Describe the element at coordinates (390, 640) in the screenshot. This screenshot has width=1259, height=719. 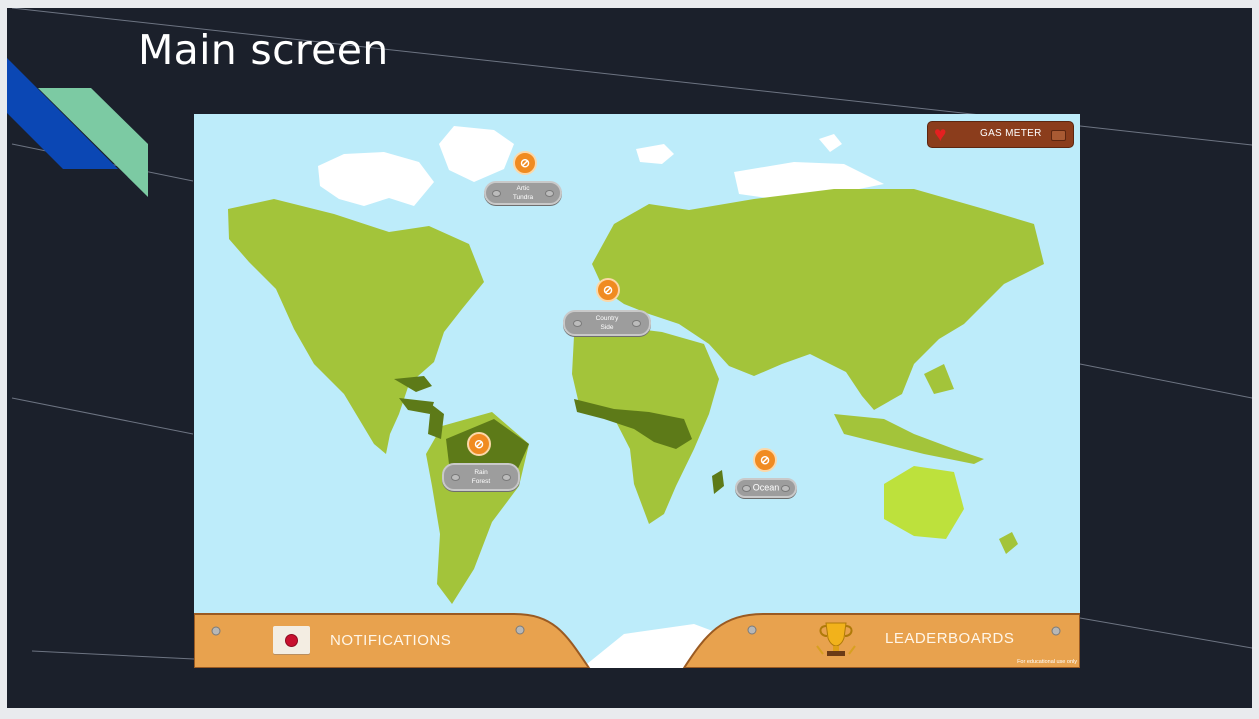
I see `notifications-button: NOTIFICATIONS` at that location.